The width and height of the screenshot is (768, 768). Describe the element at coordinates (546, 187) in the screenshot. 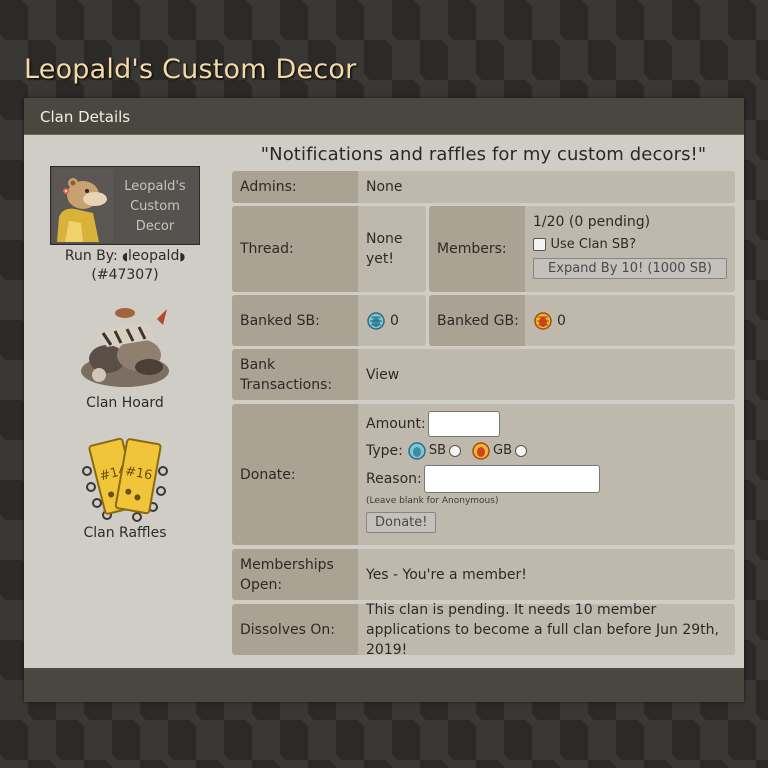

I see `admins-value: None` at that location.